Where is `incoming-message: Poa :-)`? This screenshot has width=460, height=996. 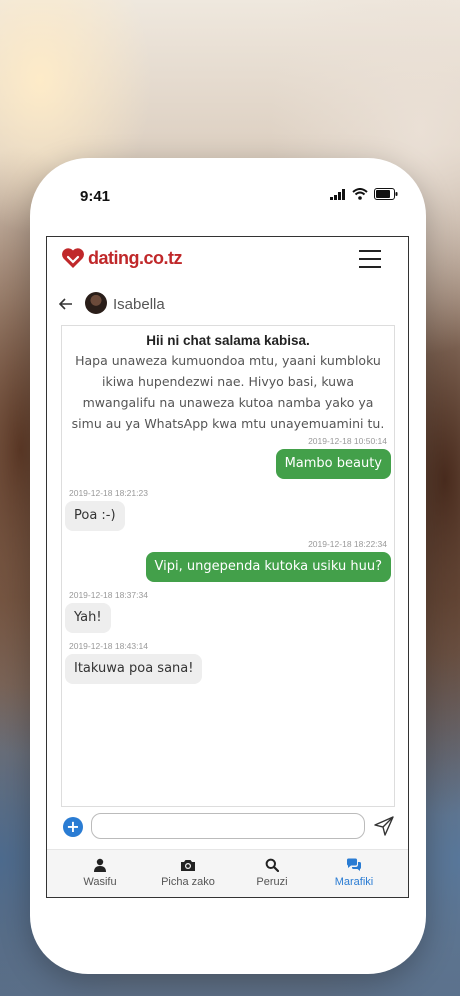 incoming-message: Poa :-) is located at coordinates (95, 516).